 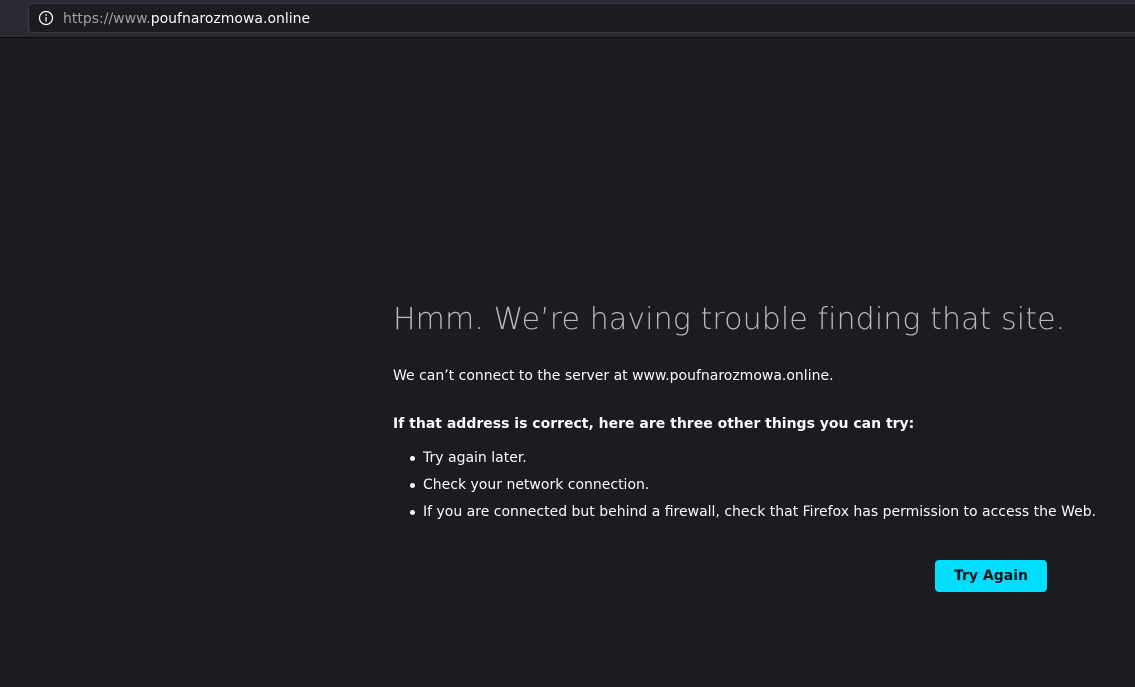 I want to click on info-icon, so click(x=46, y=18).